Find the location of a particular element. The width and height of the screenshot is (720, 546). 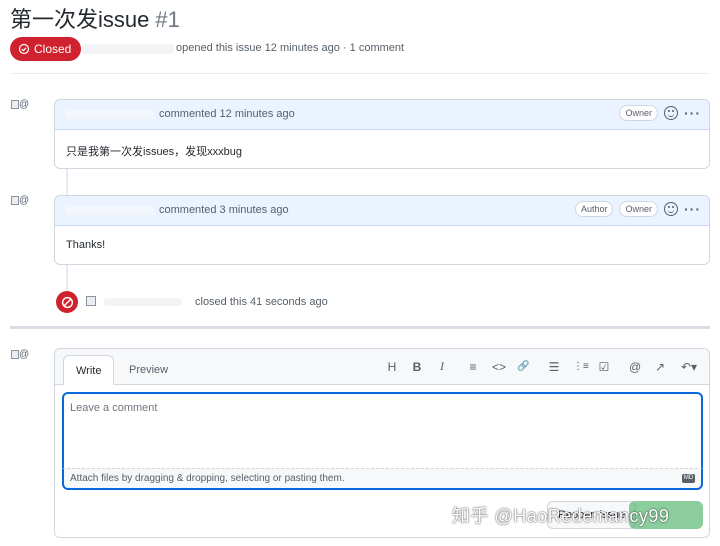

link-icon: 🔗 is located at coordinates (523, 366).